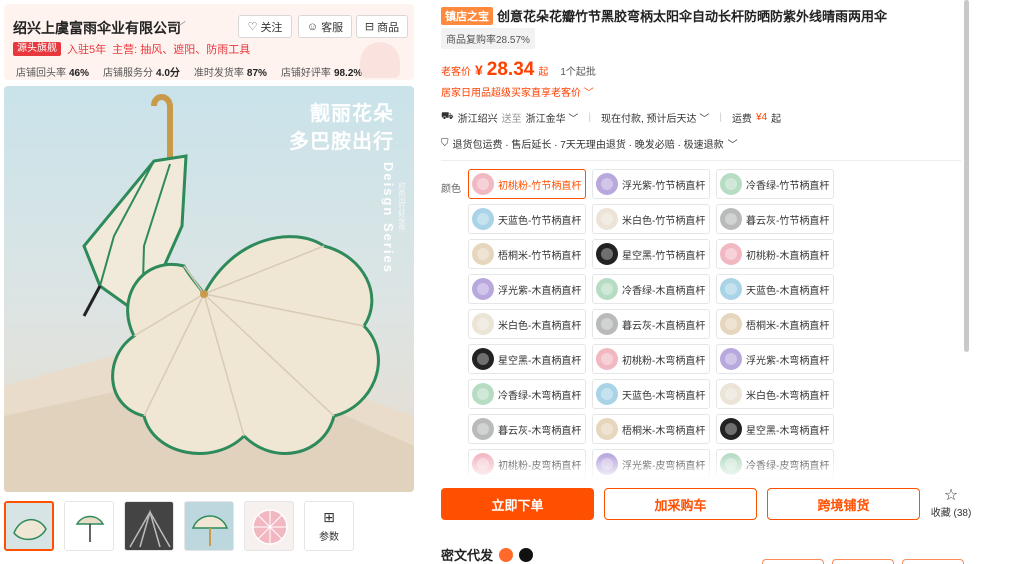 This screenshot has width=1024, height=564. What do you see at coordinates (382, 26) in the screenshot?
I see `store-products-button: ⊟ 商品` at bounding box center [382, 26].